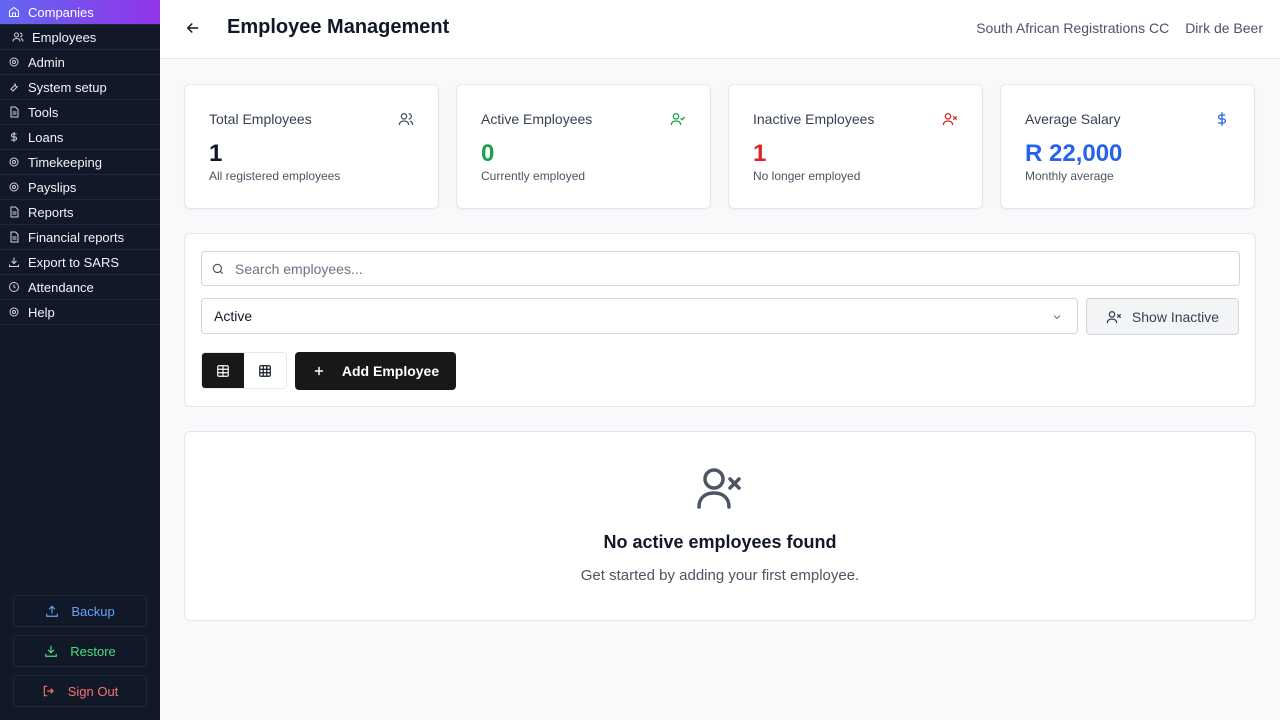  I want to click on sign-out-icon, so click(48, 691).